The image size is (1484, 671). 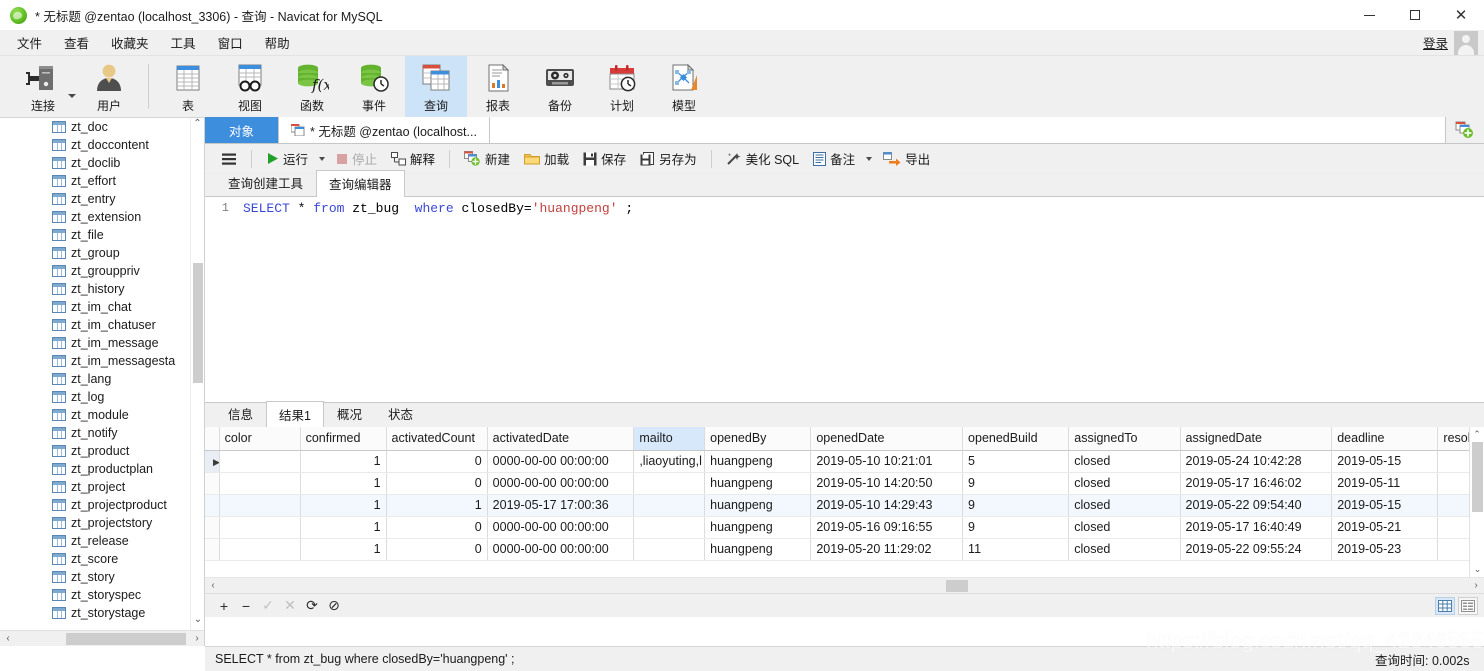 I want to click on cell-assignedDate: 2019-05-22 09:54:40, so click(x=1256, y=505).